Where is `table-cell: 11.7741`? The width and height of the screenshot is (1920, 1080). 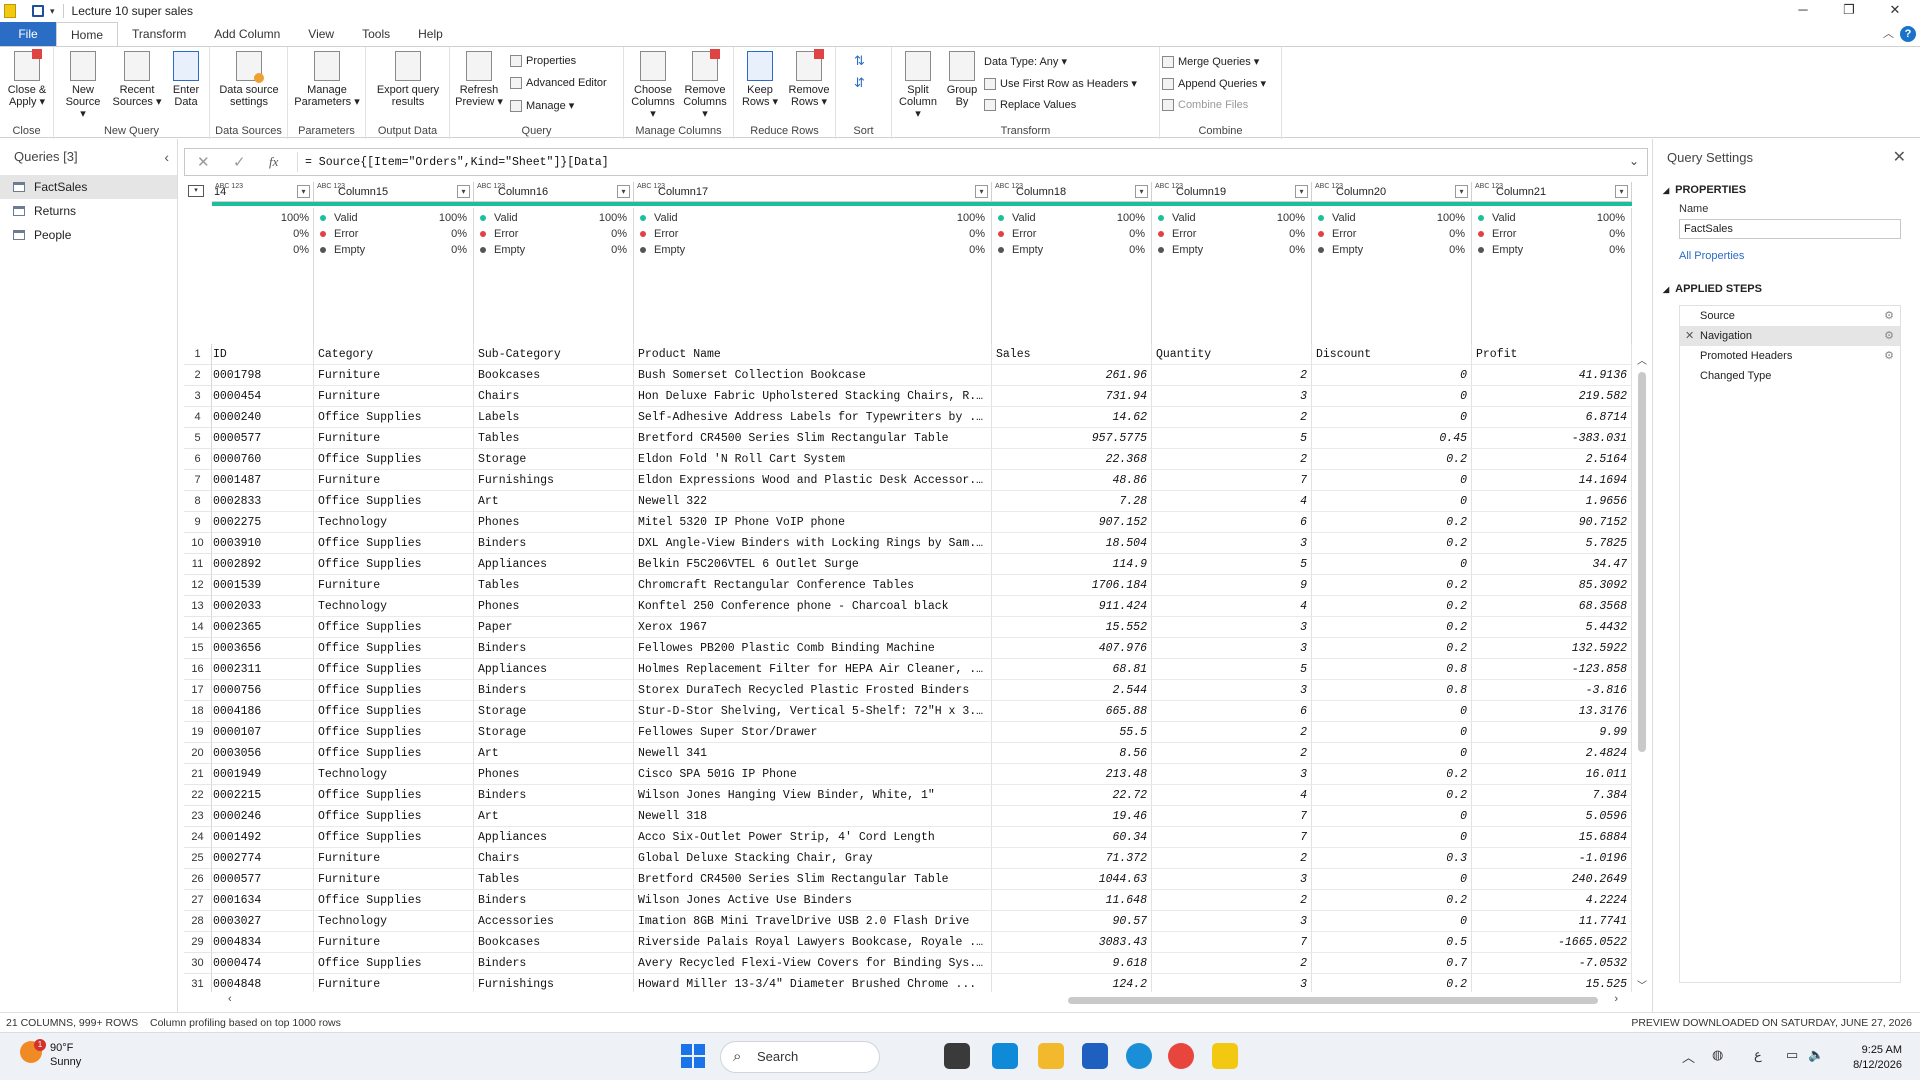
table-cell: 11.7741 is located at coordinates (1552, 921).